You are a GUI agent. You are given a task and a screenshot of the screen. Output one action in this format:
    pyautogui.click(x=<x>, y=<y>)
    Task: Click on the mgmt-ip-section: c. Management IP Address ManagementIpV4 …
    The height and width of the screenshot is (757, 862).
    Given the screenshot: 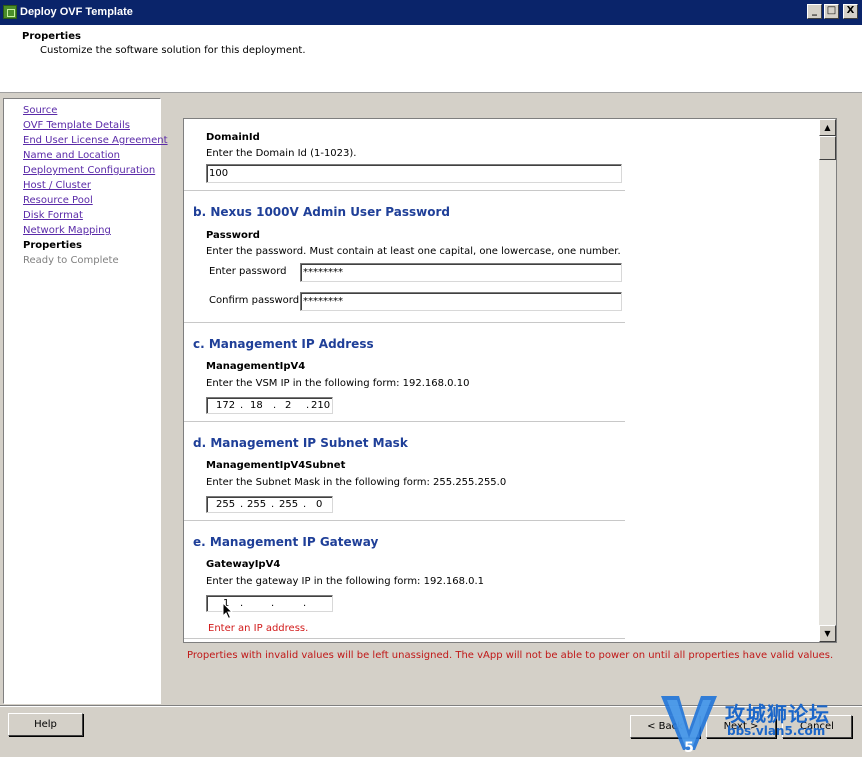 What is the action you would take?
    pyautogui.click(x=404, y=372)
    